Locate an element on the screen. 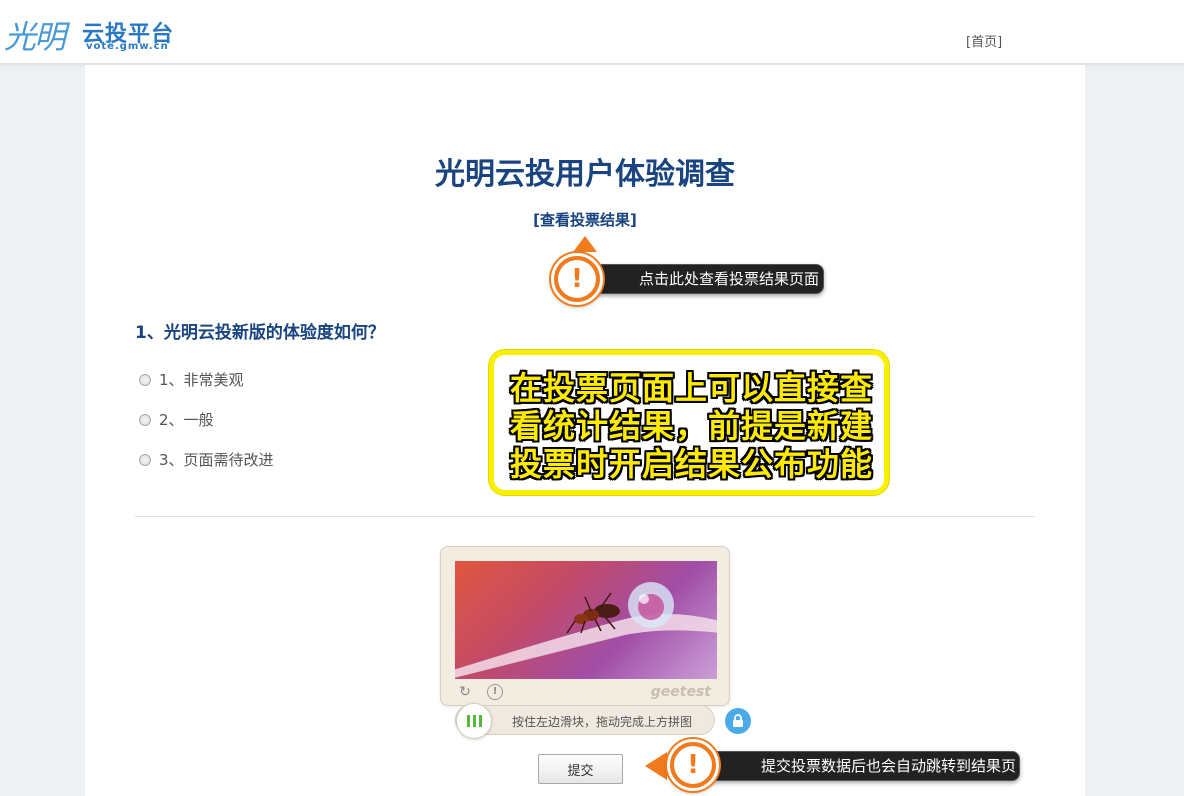 Image resolution: width=1184 pixels, height=796 pixels. annotation-note: 在投票页面上可以直接查 看统计结果，前提是新建 投票时开启结果公布功能 is located at coordinates (689, 422).